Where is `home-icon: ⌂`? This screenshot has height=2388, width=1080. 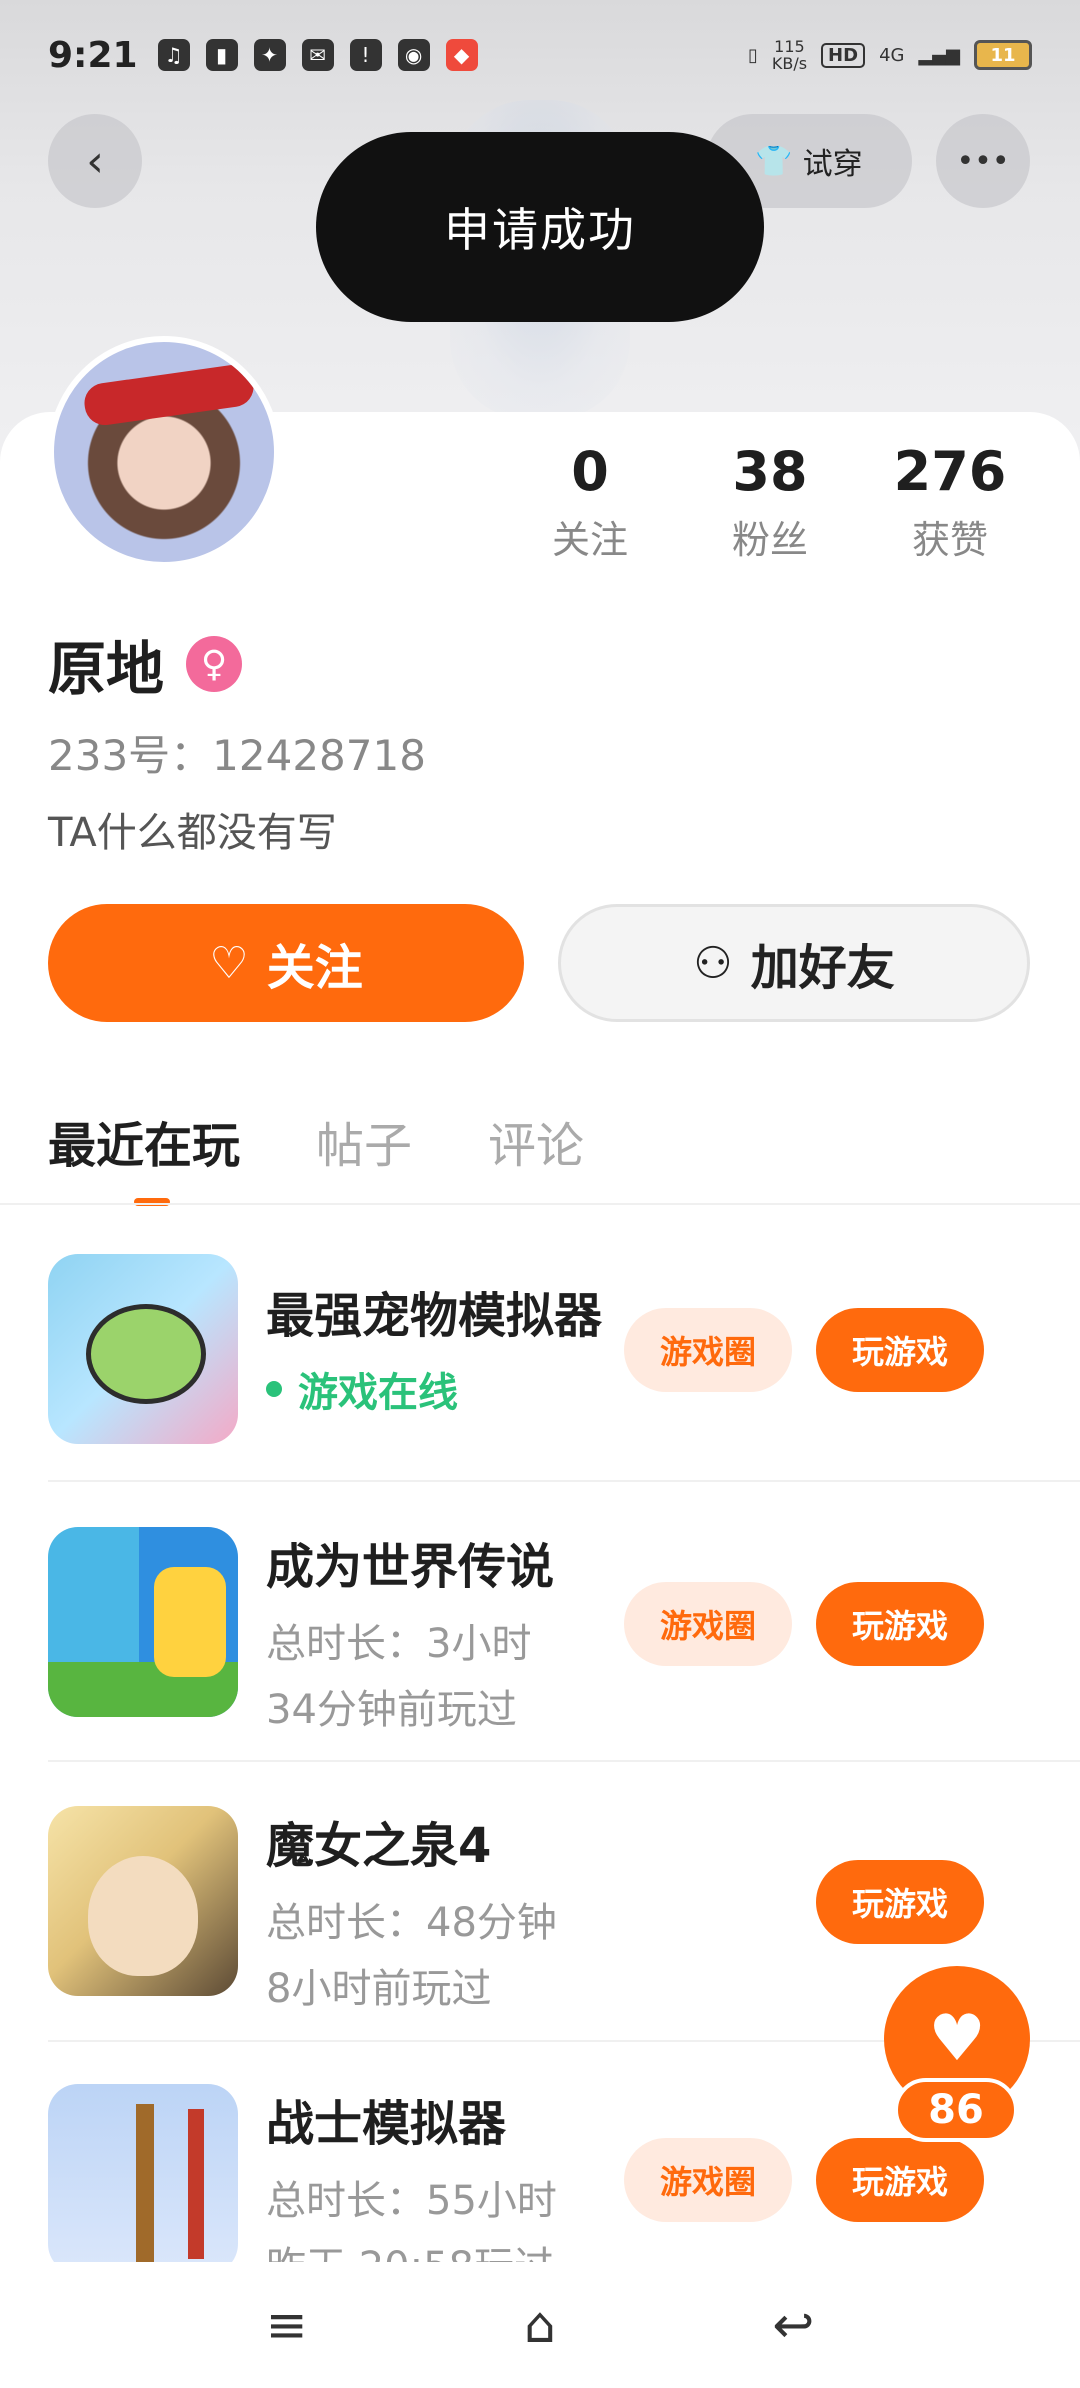 home-icon: ⌂ is located at coordinates (540, 2325).